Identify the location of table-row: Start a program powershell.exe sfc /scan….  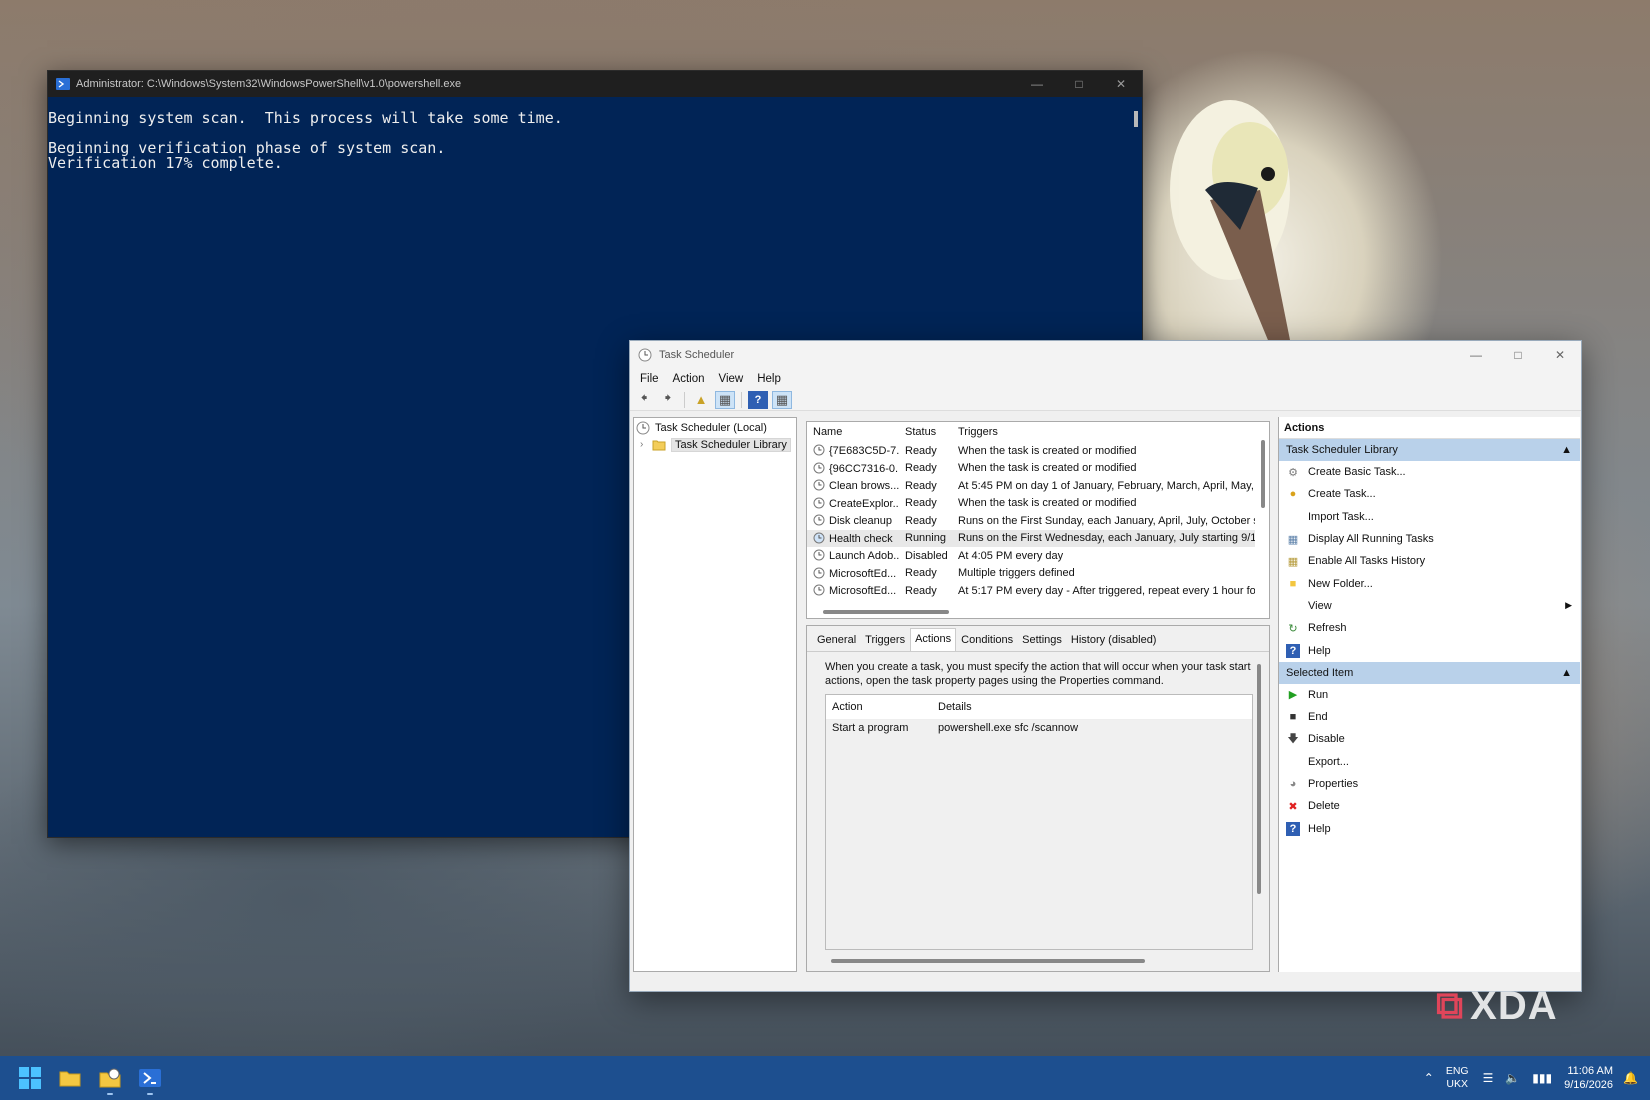
(1039, 728).